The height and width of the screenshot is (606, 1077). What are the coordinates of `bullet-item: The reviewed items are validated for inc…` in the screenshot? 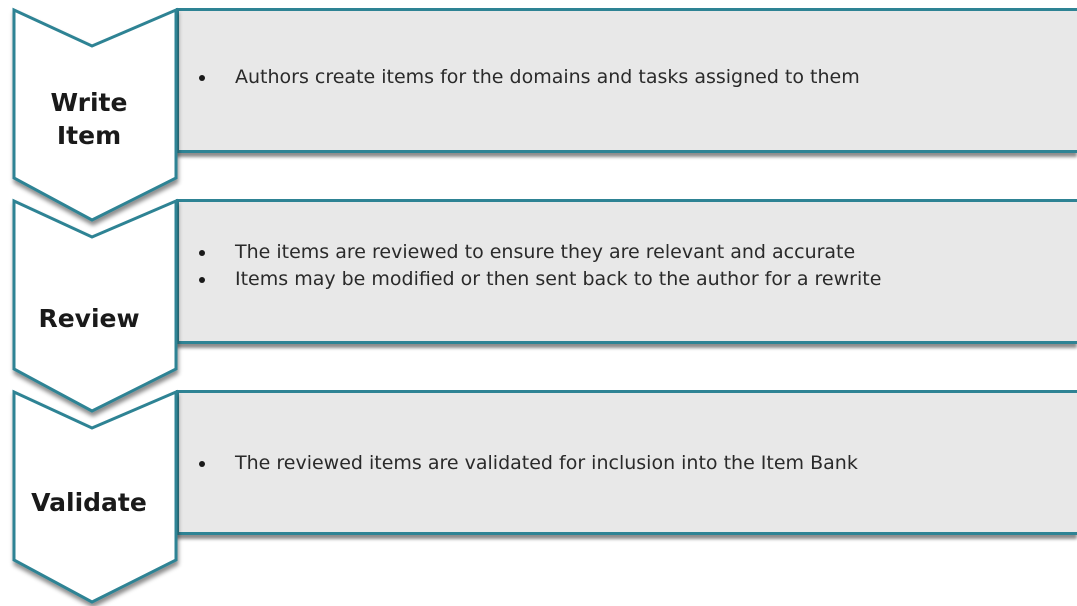 It's located at (524, 463).